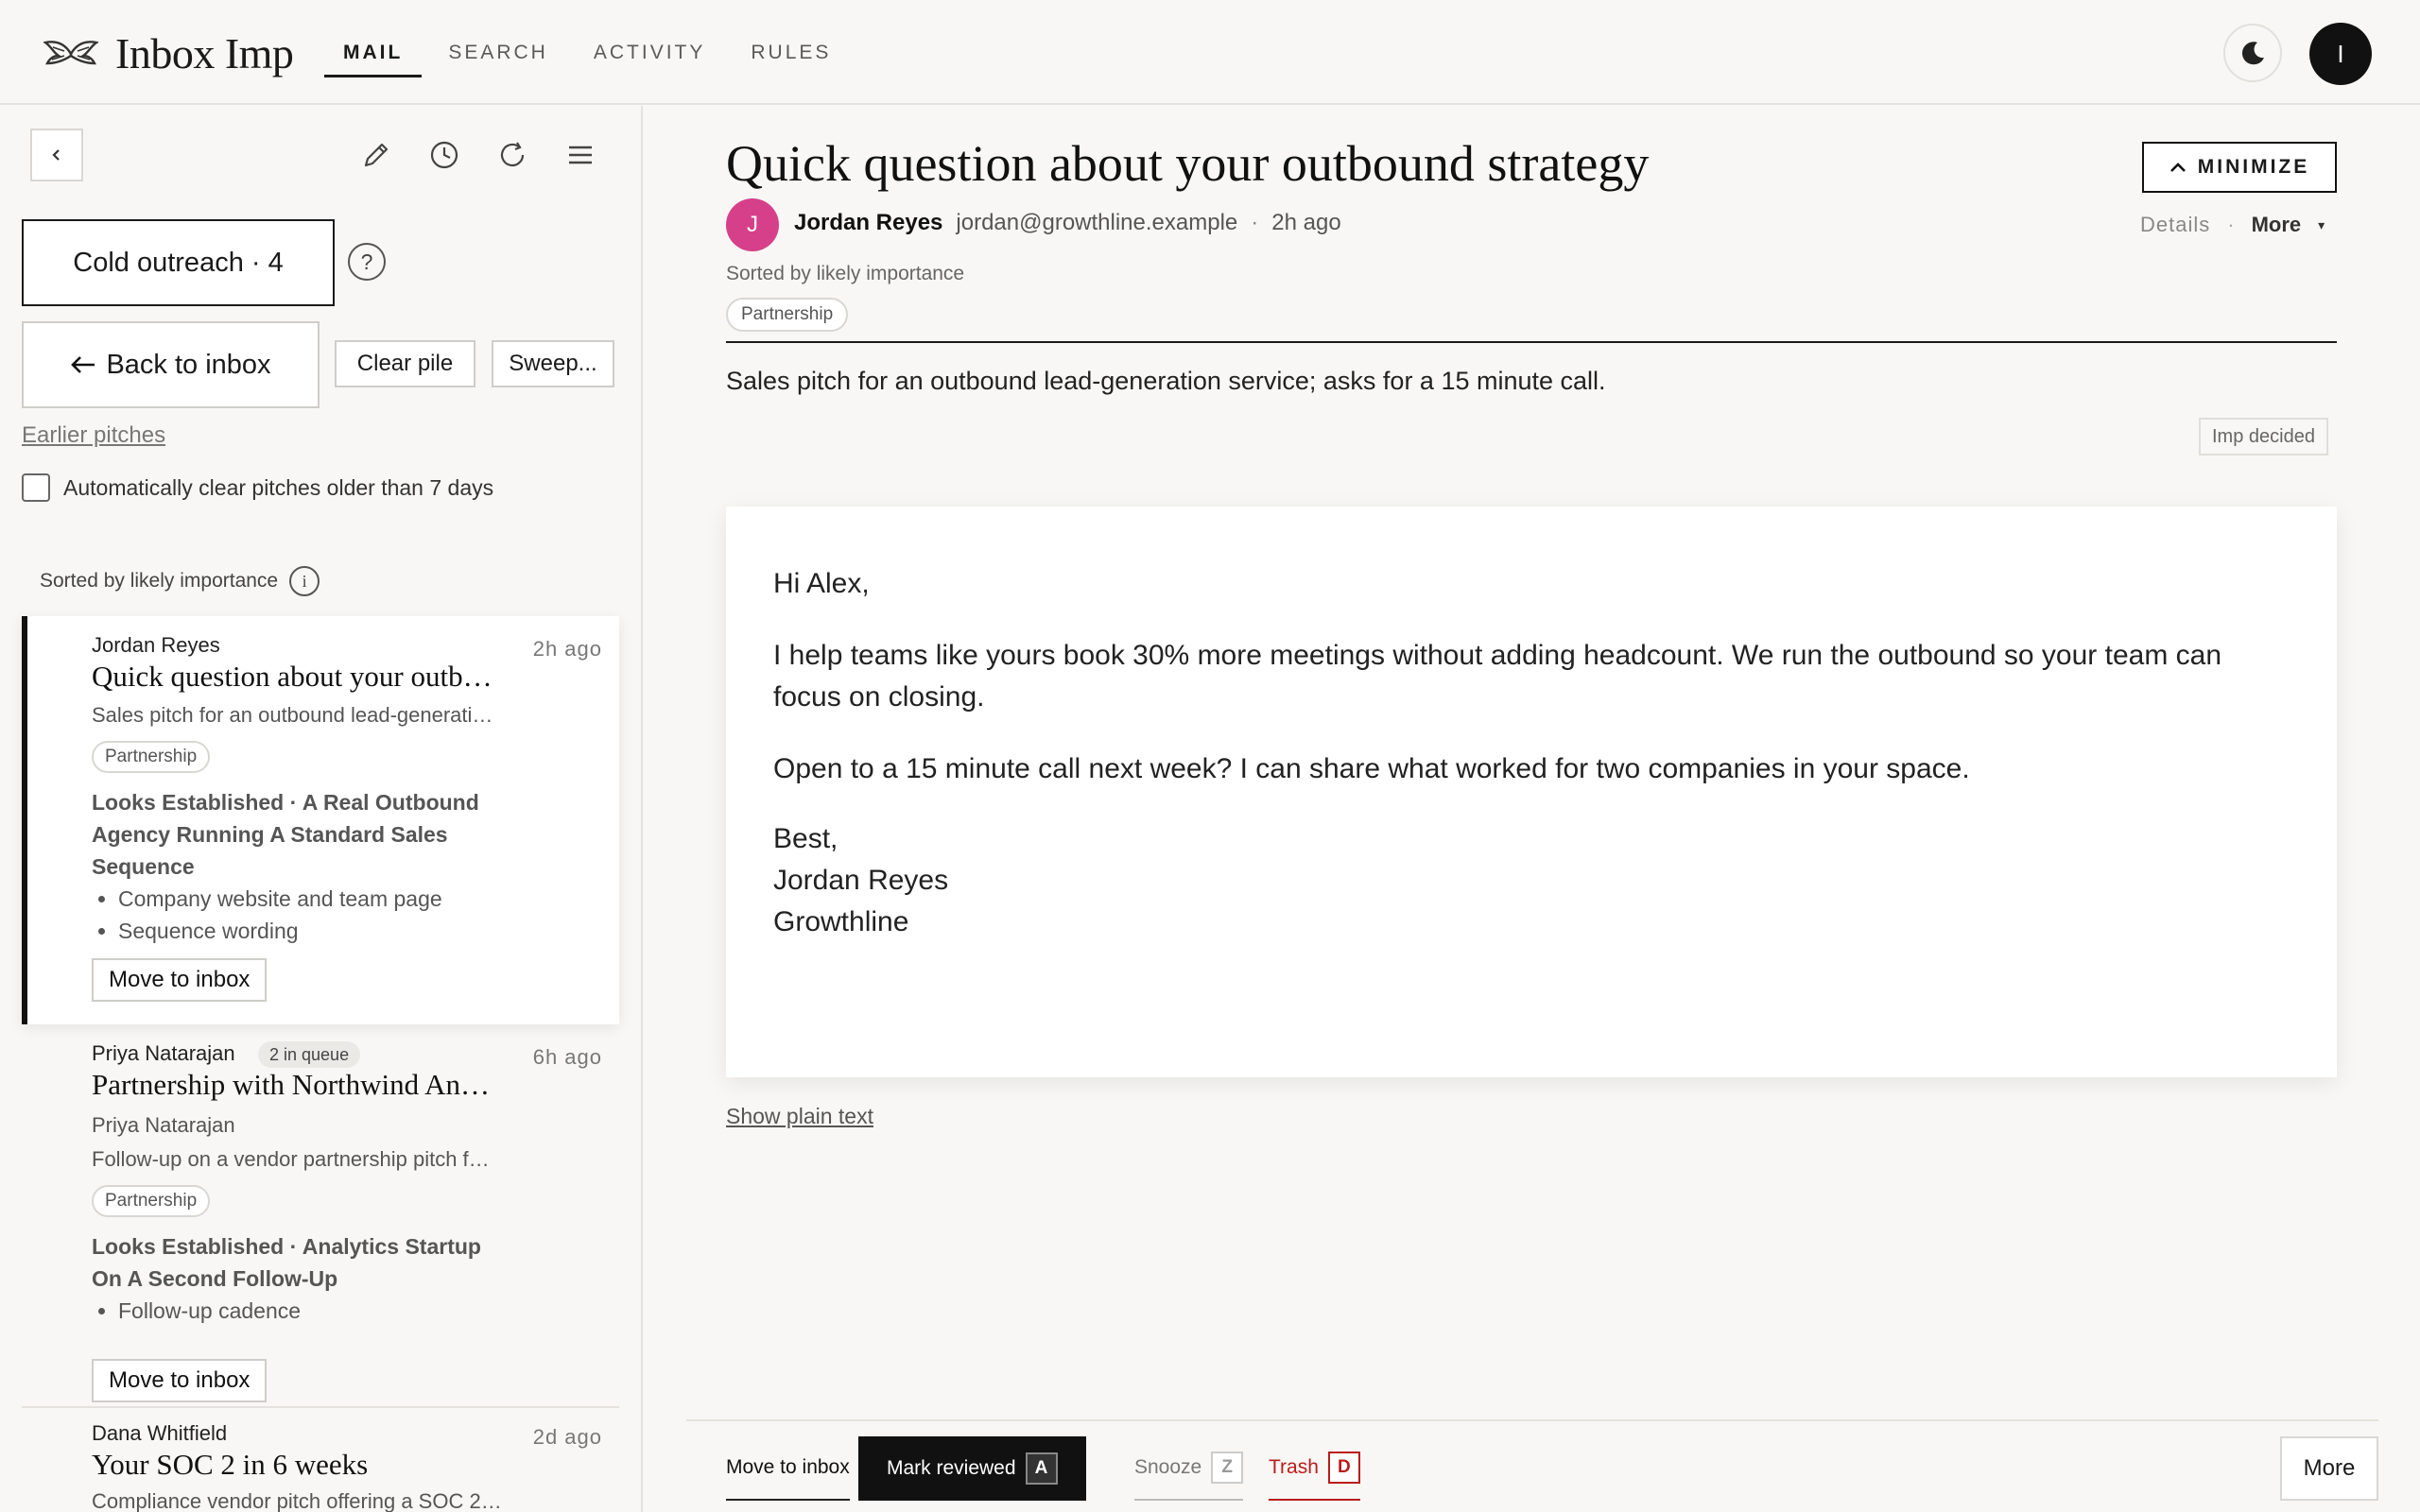 The width and height of the screenshot is (2420, 1512). What do you see at coordinates (498, 52) in the screenshot?
I see `nav-search: SEARCH` at bounding box center [498, 52].